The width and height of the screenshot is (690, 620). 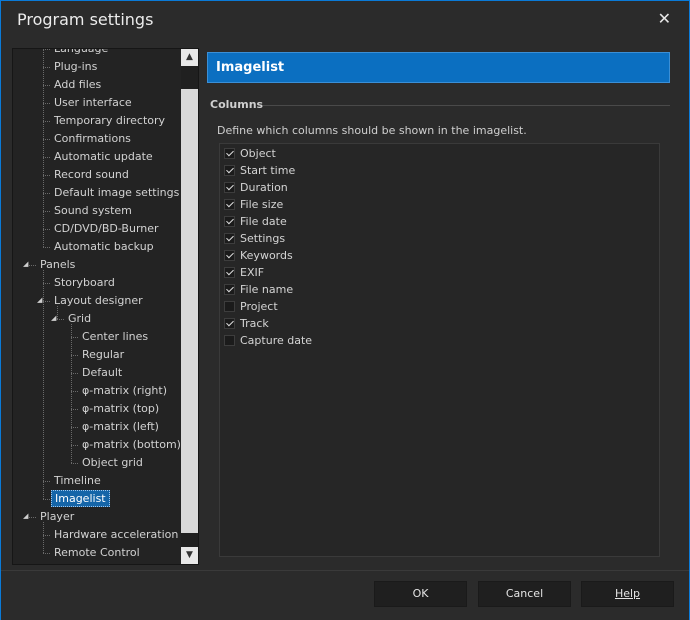 I want to click on tree-item: Temporary directory, so click(x=109, y=121).